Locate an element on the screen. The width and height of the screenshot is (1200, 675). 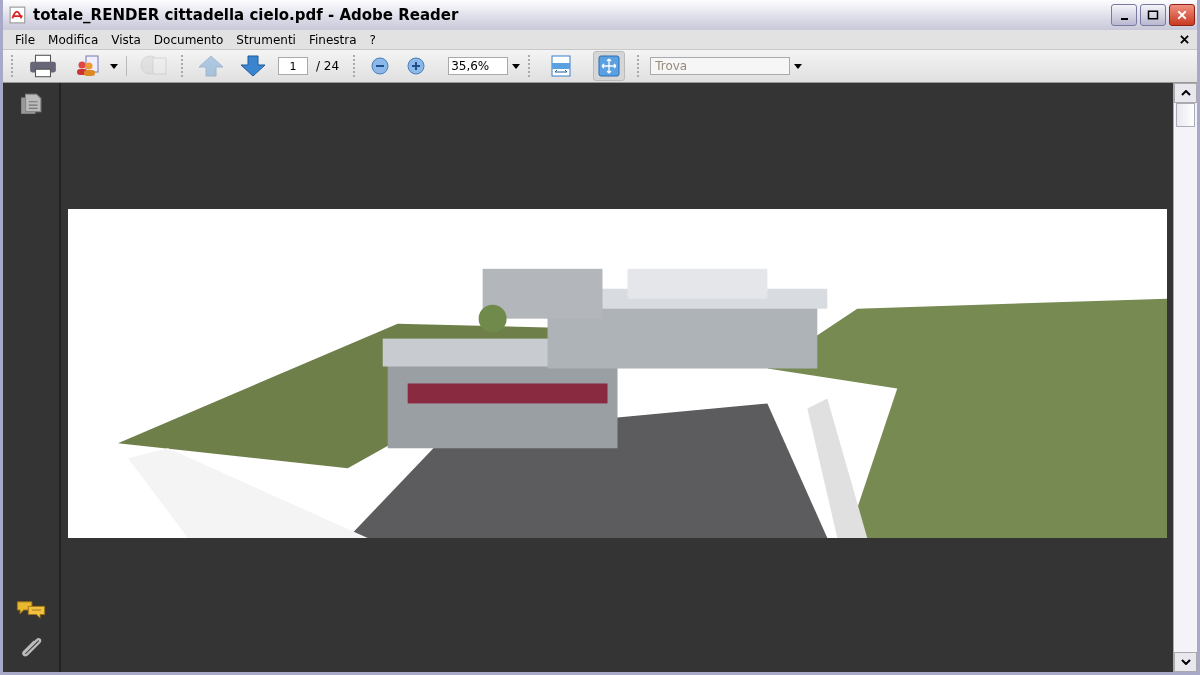
maximize-button is located at coordinates (1153, 15).